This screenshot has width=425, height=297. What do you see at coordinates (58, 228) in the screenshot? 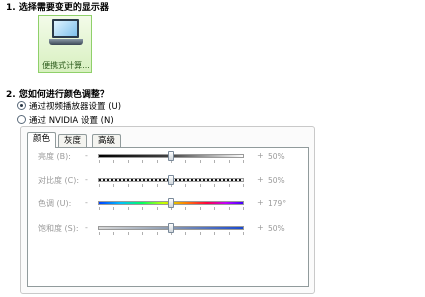
I see `saturation-label: 饱和度 (S):` at bounding box center [58, 228].